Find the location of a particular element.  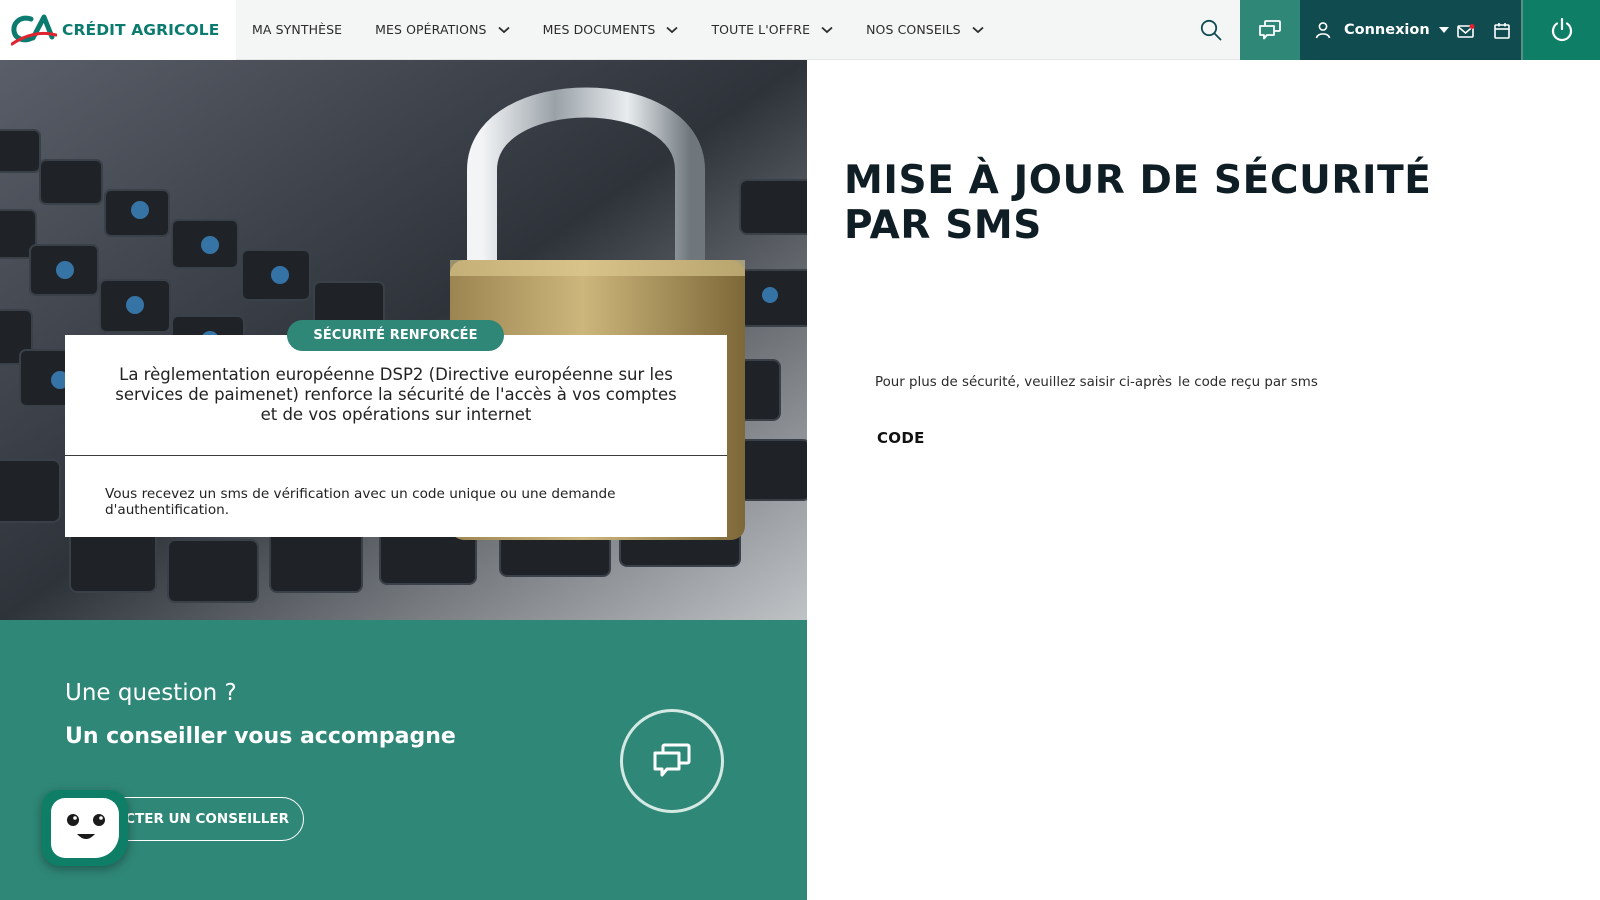

brand-logo: CRÉDIT AGRICOLE is located at coordinates (118, 30).